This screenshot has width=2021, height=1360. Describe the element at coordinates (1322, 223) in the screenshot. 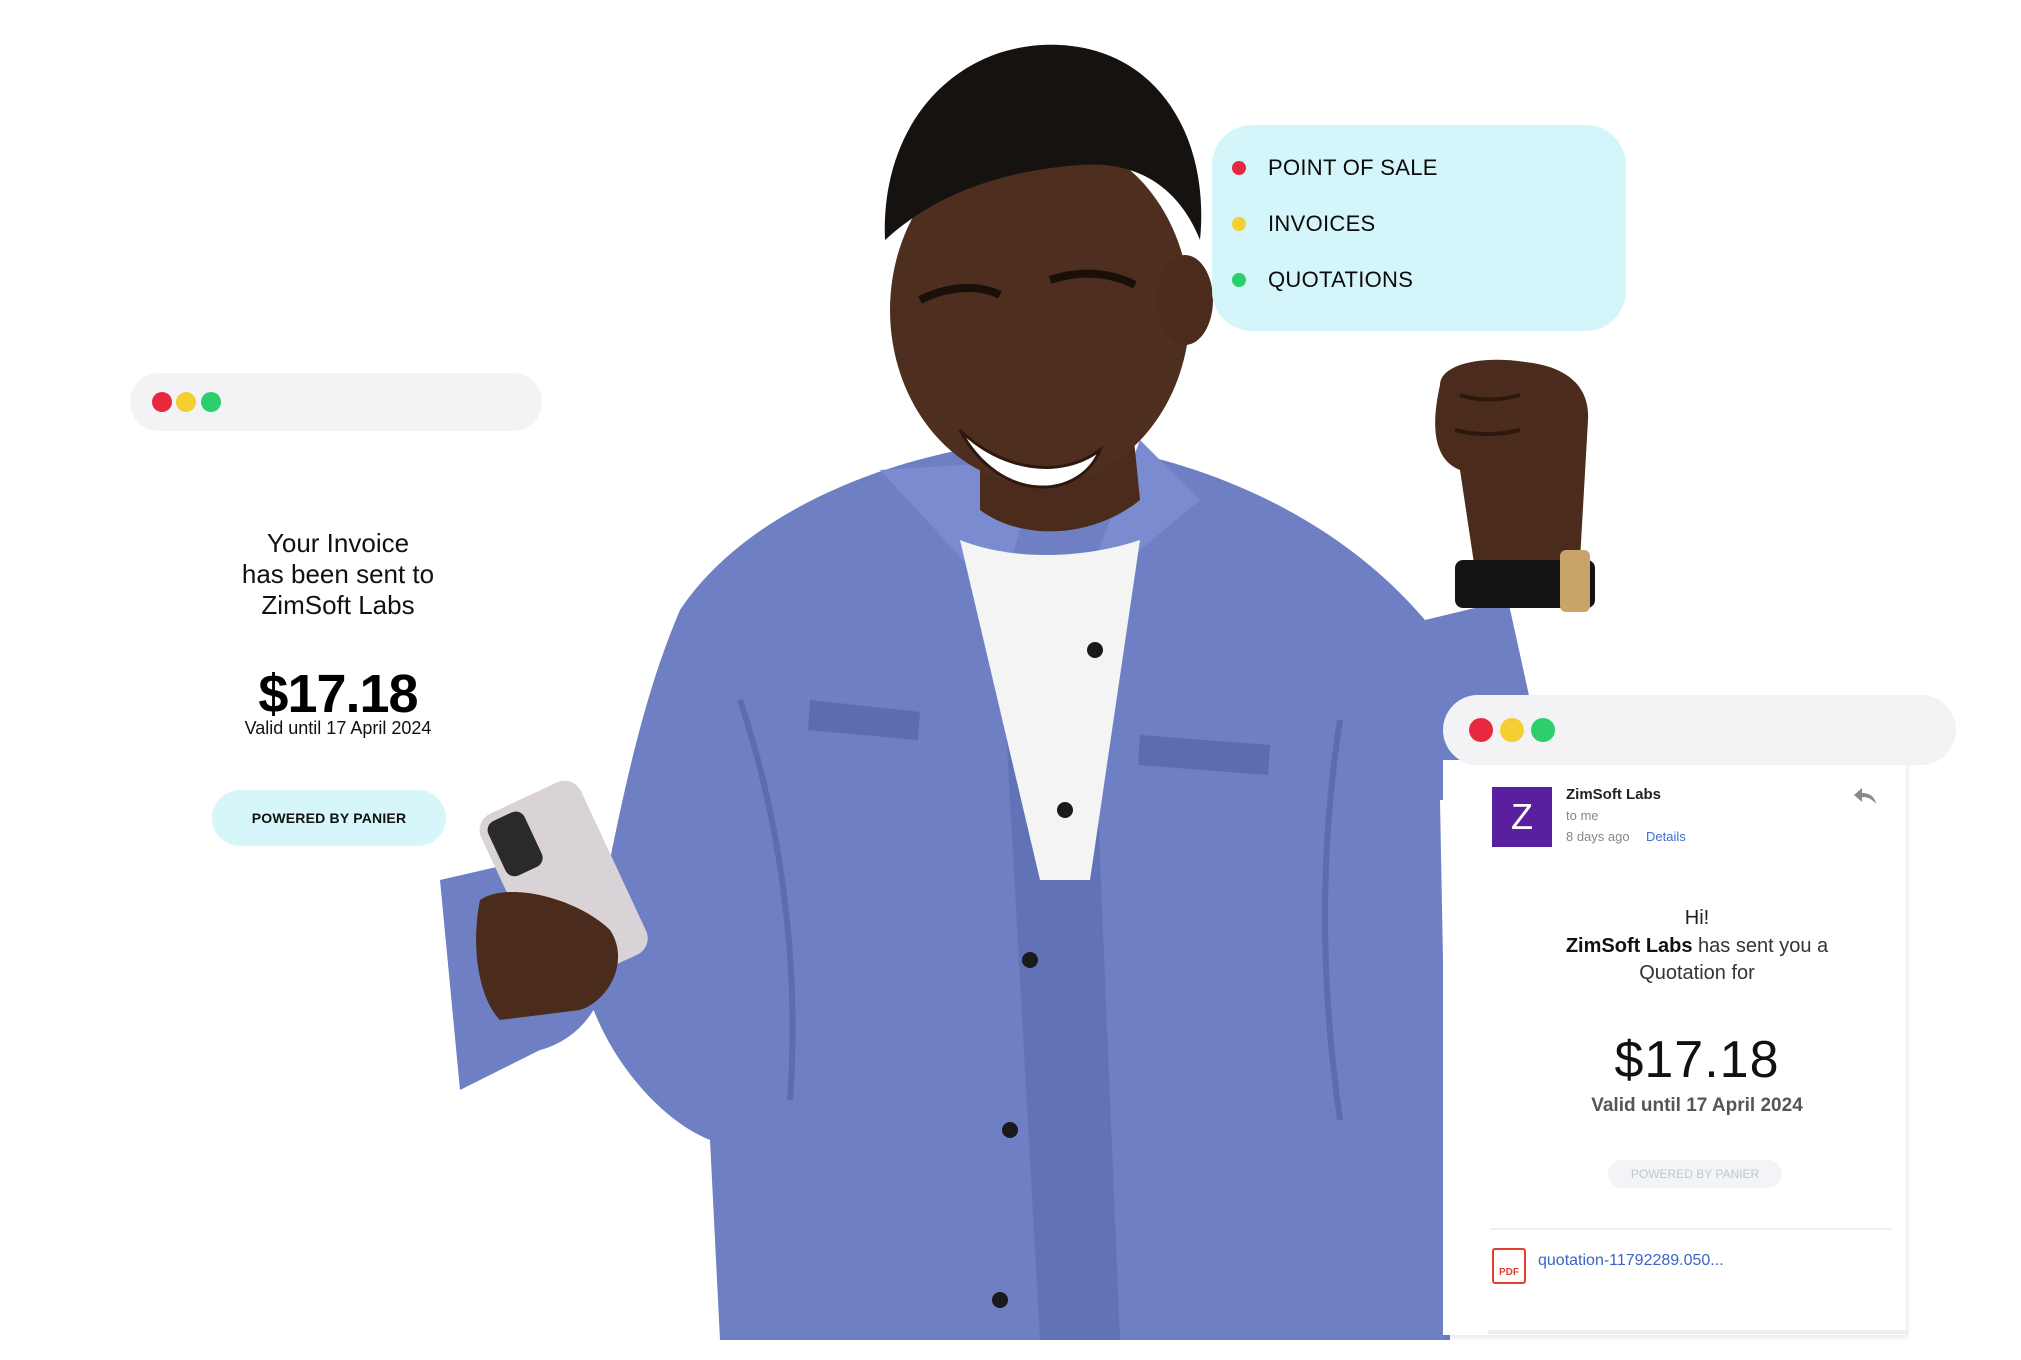

I see `feature-label: INVOICES` at that location.